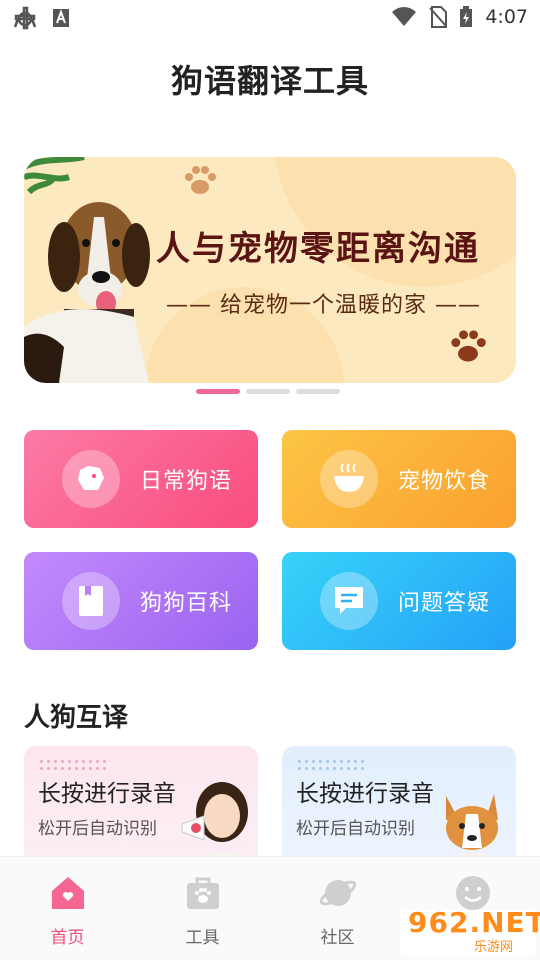  I want to click on carousel-indicator, so click(268, 391).